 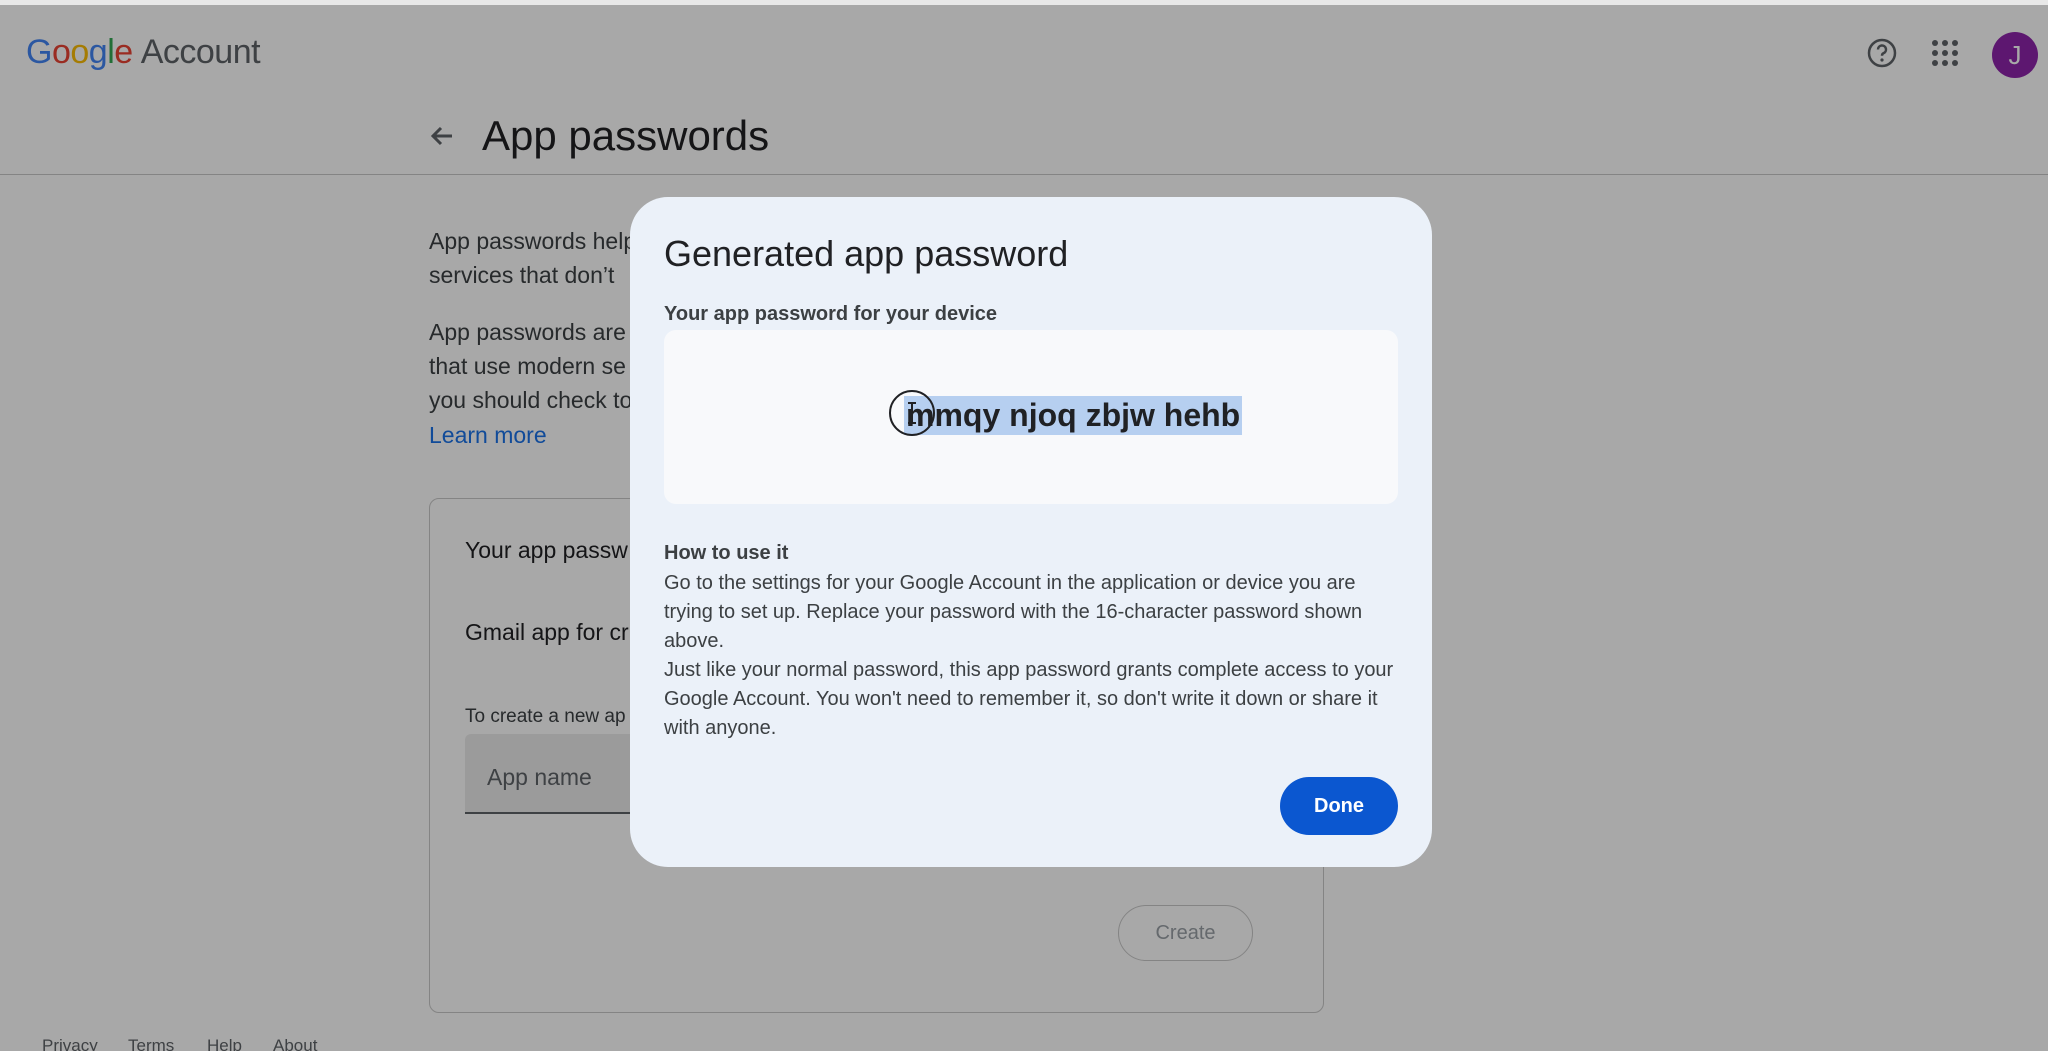 I want to click on password-display-box: mmqy njoq zbjw hehb, so click(x=1031, y=417).